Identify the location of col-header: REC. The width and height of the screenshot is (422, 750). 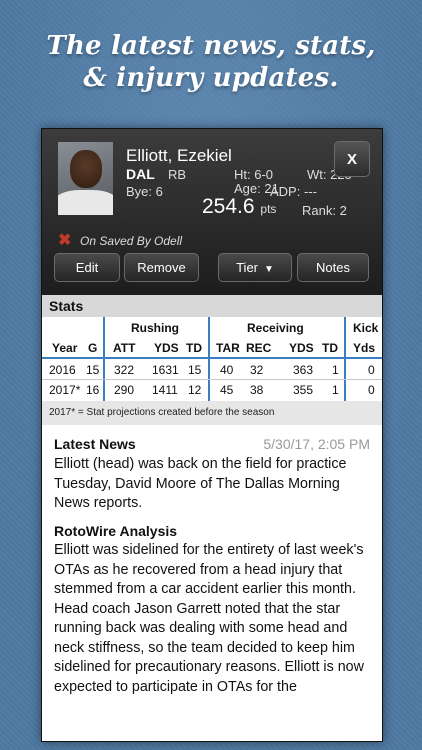
(259, 348).